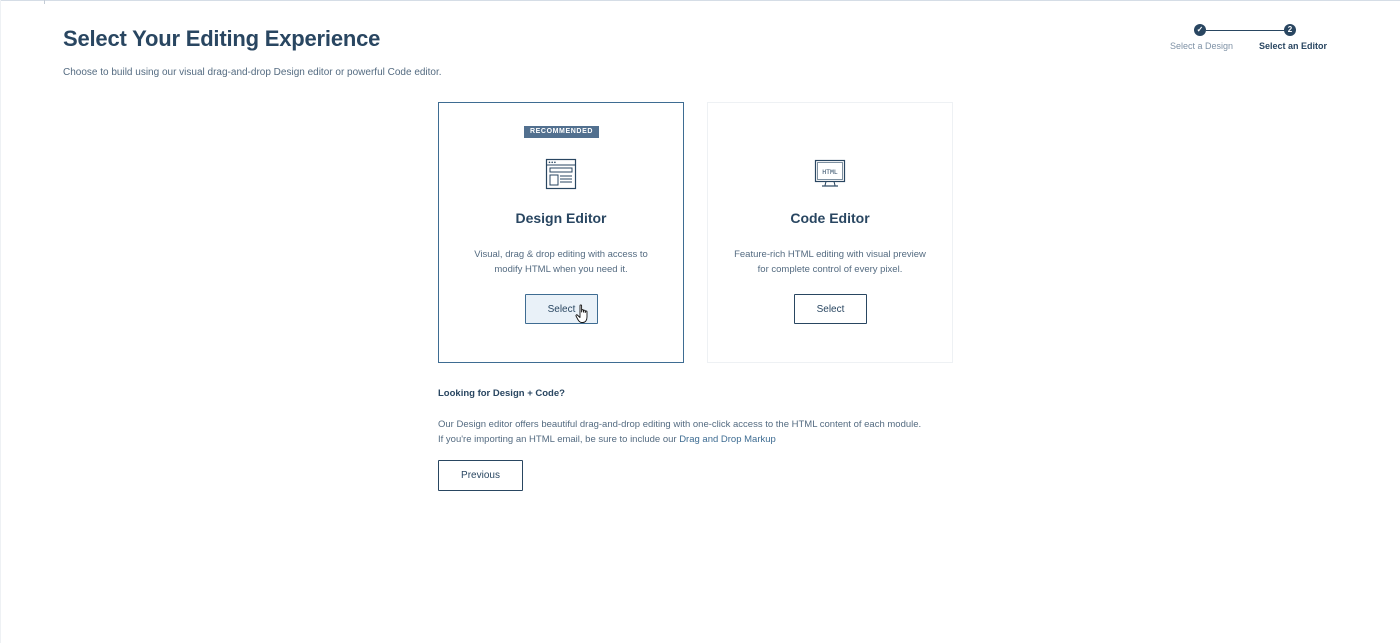 The image size is (1400, 643). I want to click on html-icon-text: HTML, so click(830, 172).